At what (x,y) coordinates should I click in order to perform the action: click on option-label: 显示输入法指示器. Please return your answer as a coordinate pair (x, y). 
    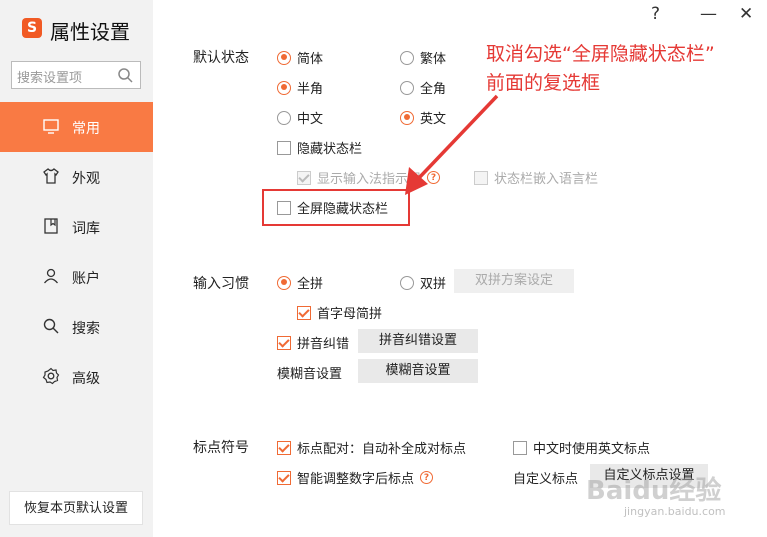
    Looking at the image, I should click on (369, 179).